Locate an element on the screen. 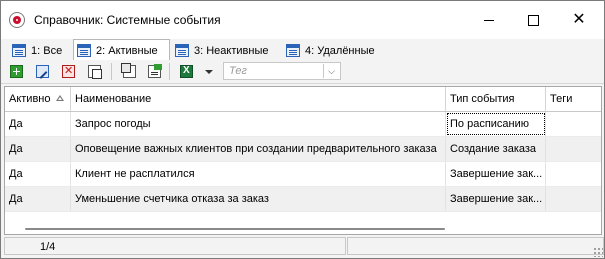 Image resolution: width=605 pixels, height=259 pixels. column-header-name: Наименование is located at coordinates (258, 99).